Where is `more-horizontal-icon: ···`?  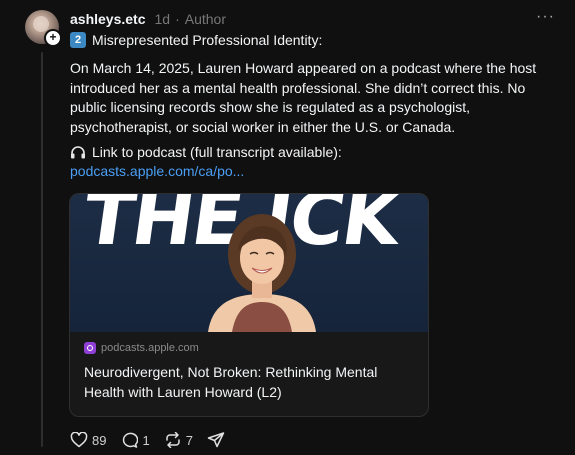
more-horizontal-icon: ··· is located at coordinates (545, 17).